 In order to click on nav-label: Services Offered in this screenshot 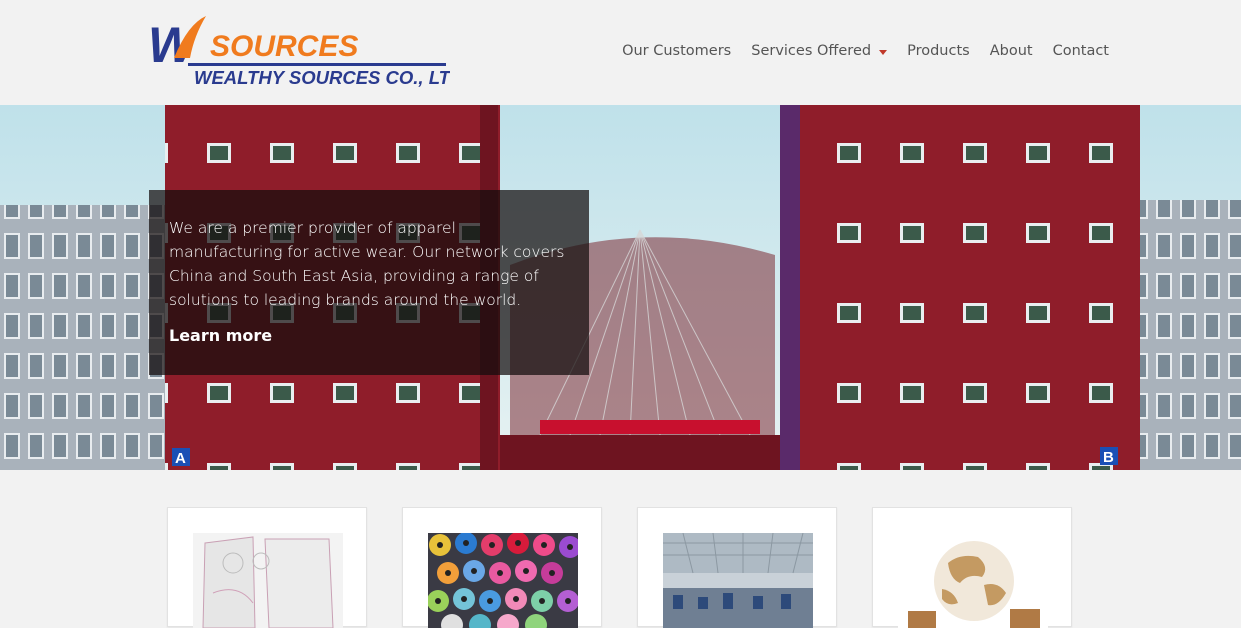, I will do `click(811, 51)`.